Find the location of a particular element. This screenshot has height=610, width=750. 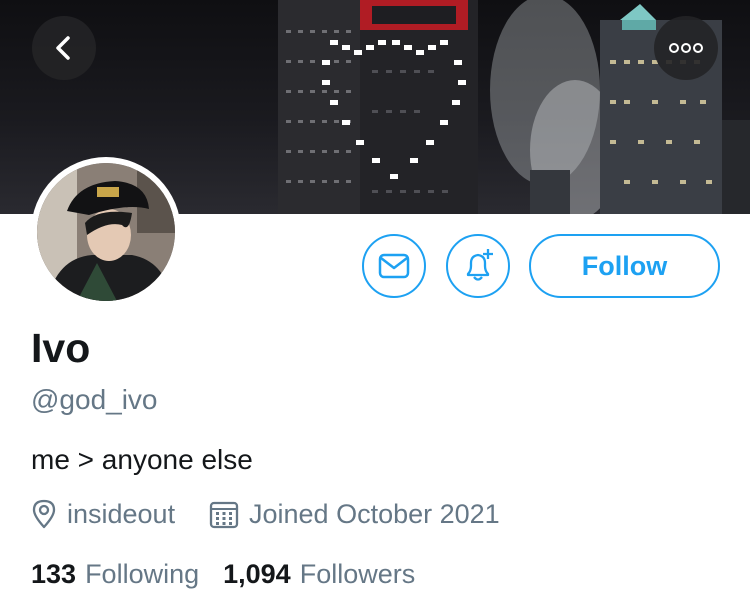

location-pin-icon is located at coordinates (44, 514).